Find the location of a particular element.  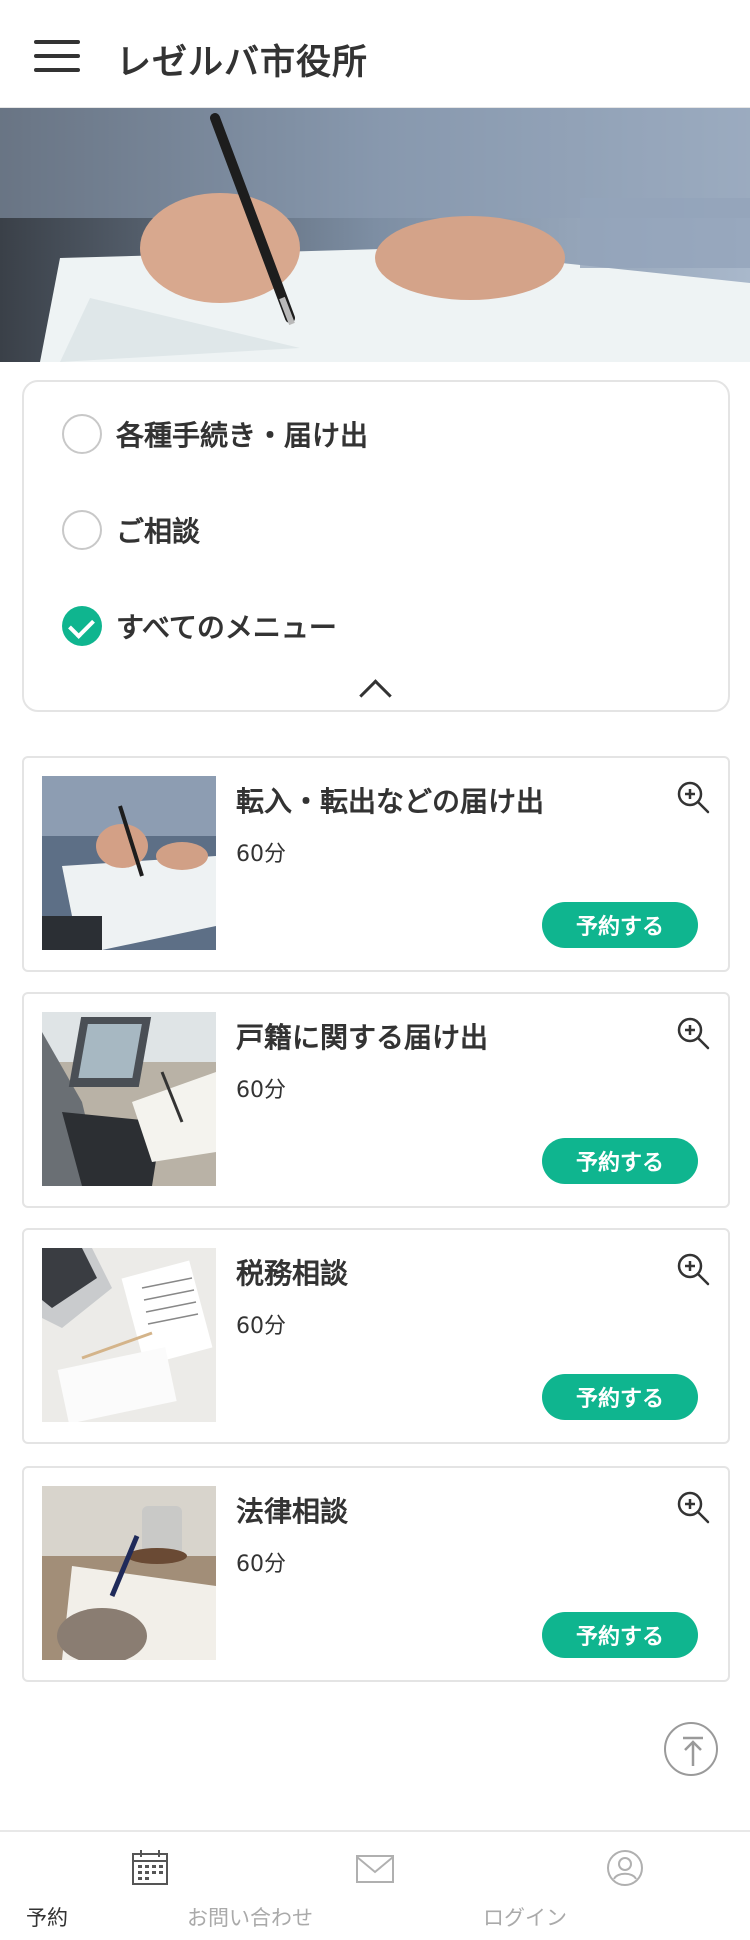

service-card: 転入・転出などの届け出 60分 予約する is located at coordinates (376, 864).